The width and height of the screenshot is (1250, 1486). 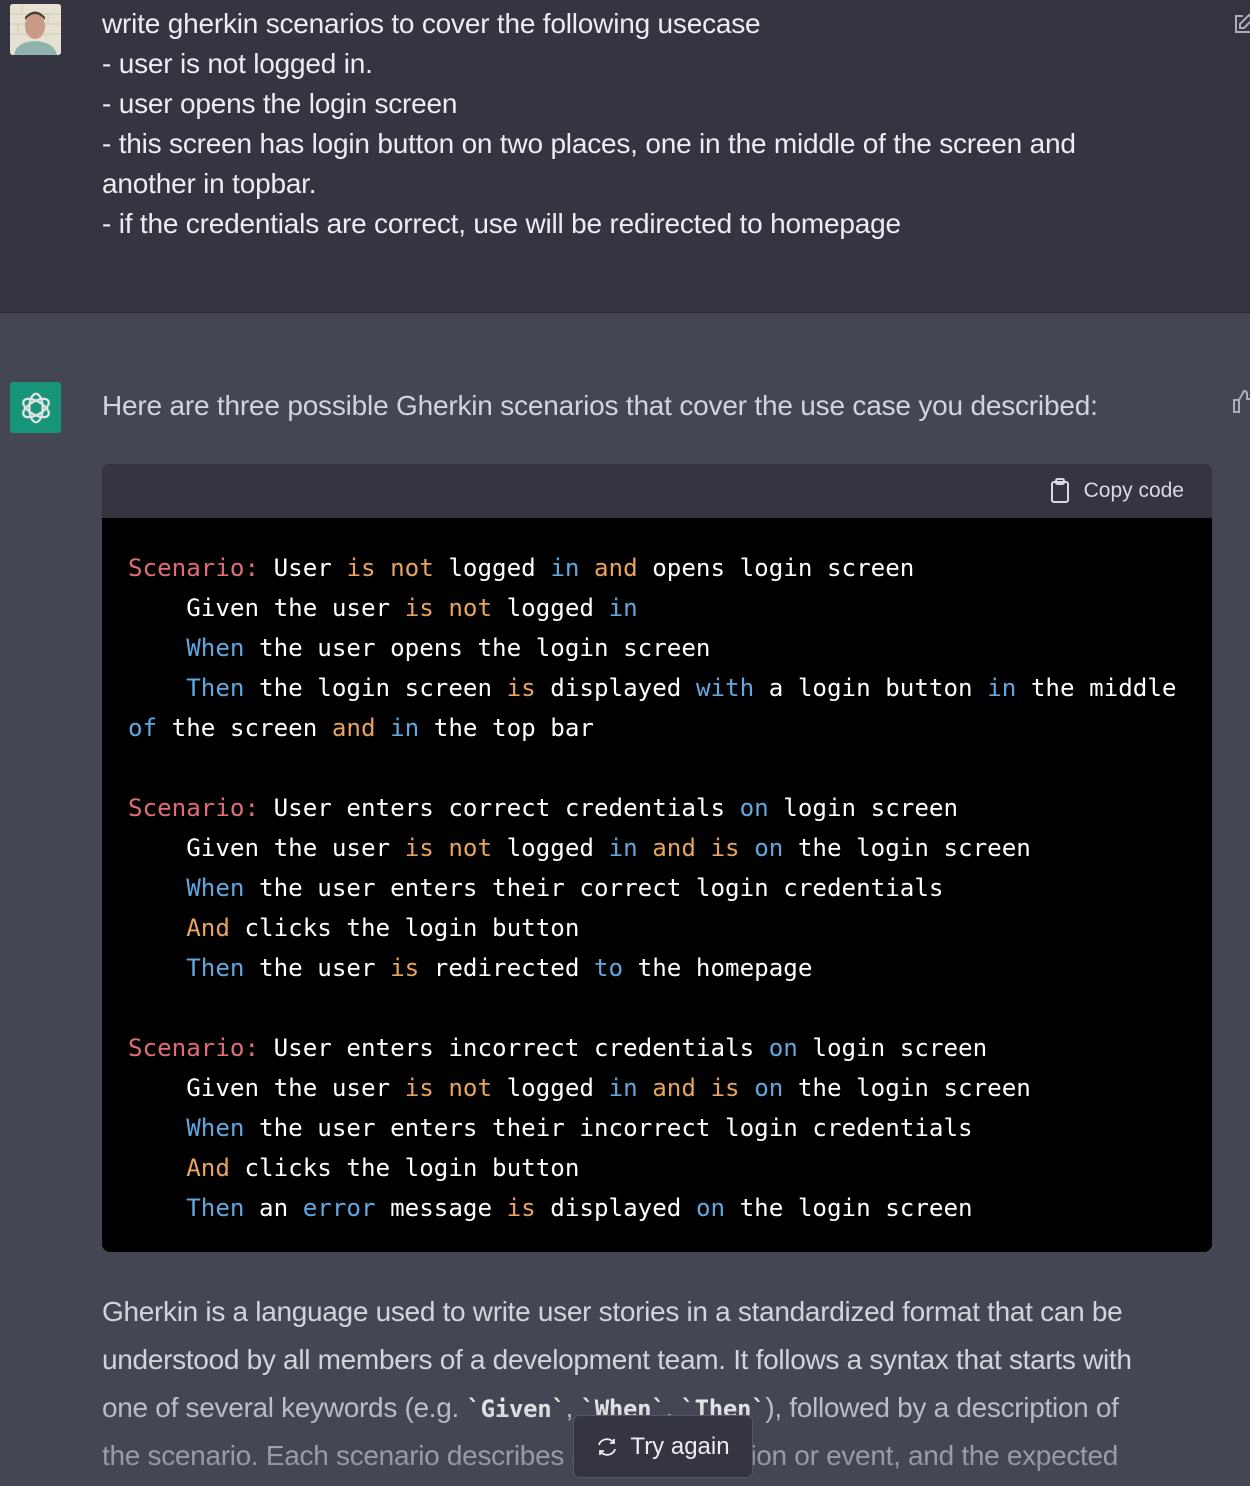 What do you see at coordinates (1133, 490) in the screenshot?
I see `copy-code-label: Copy code` at bounding box center [1133, 490].